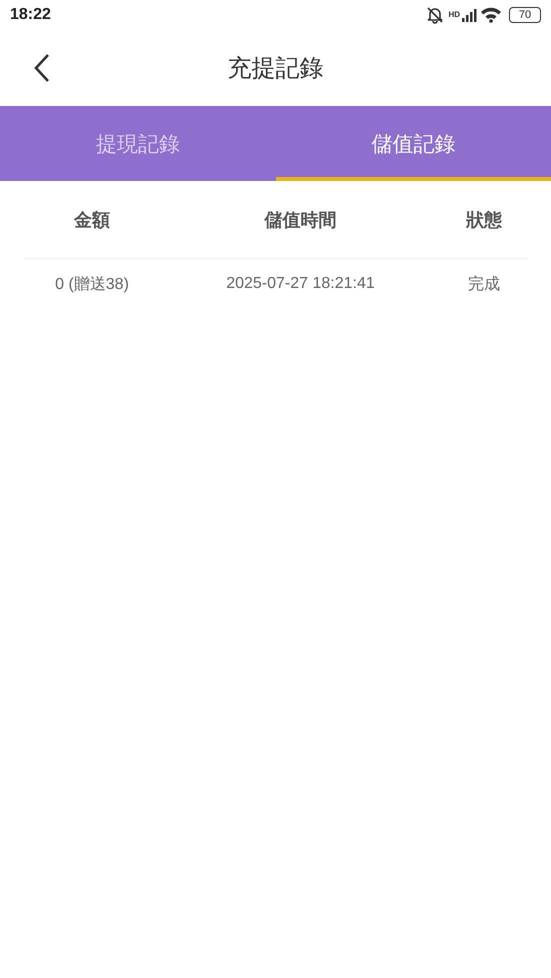 The height and width of the screenshot is (978, 551). What do you see at coordinates (484, 284) in the screenshot?
I see `table-cell-text: 完成` at bounding box center [484, 284].